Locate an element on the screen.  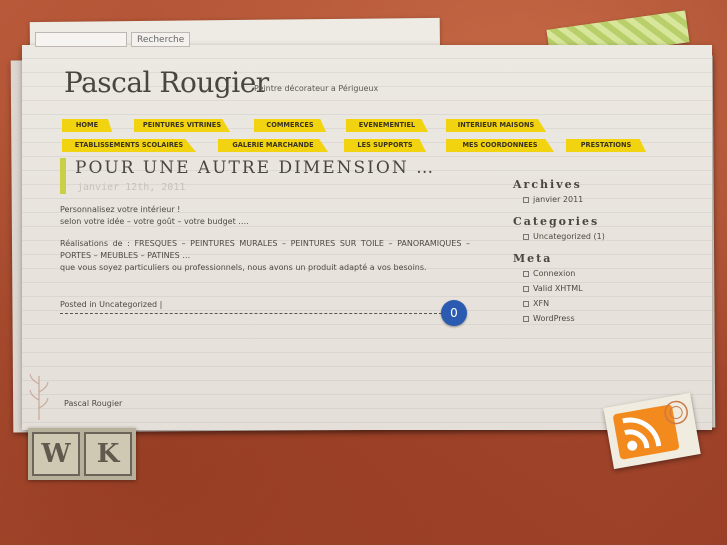
search-form: Recherche is located at coordinates (113, 39).